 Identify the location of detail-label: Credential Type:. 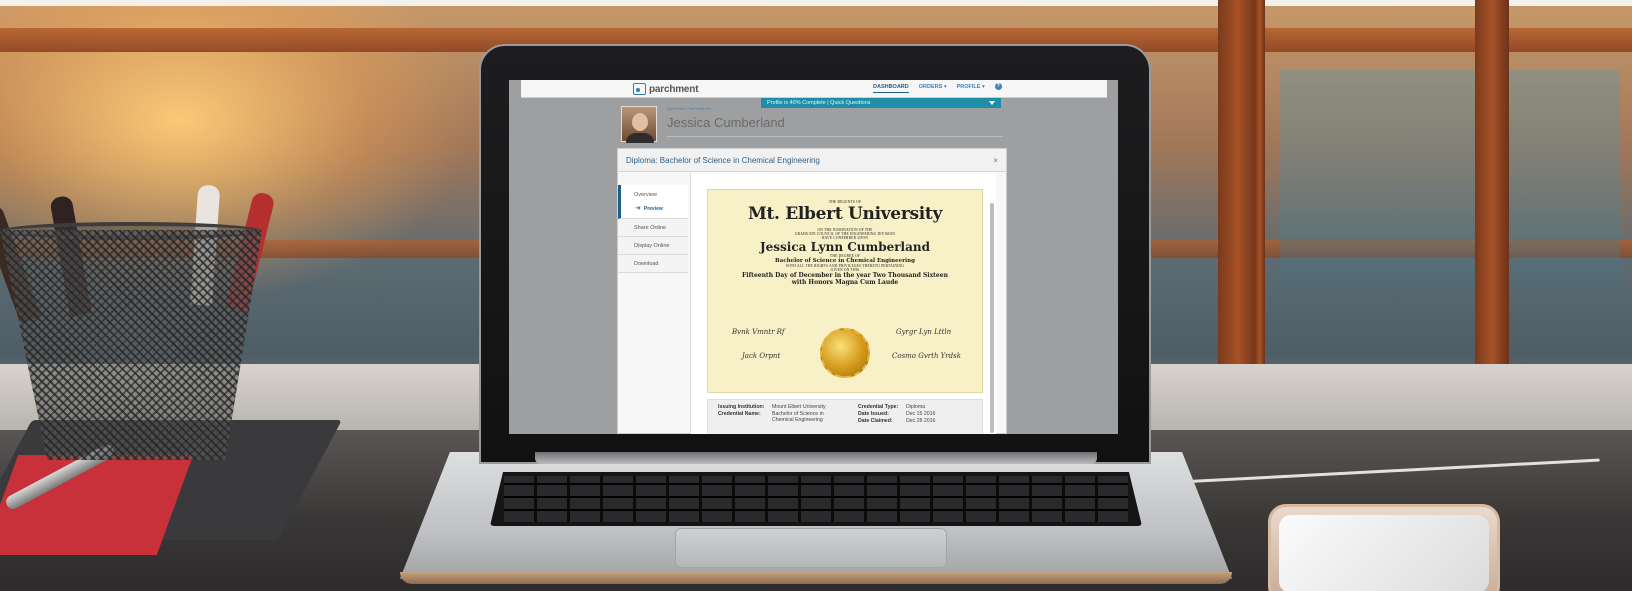
(878, 407).